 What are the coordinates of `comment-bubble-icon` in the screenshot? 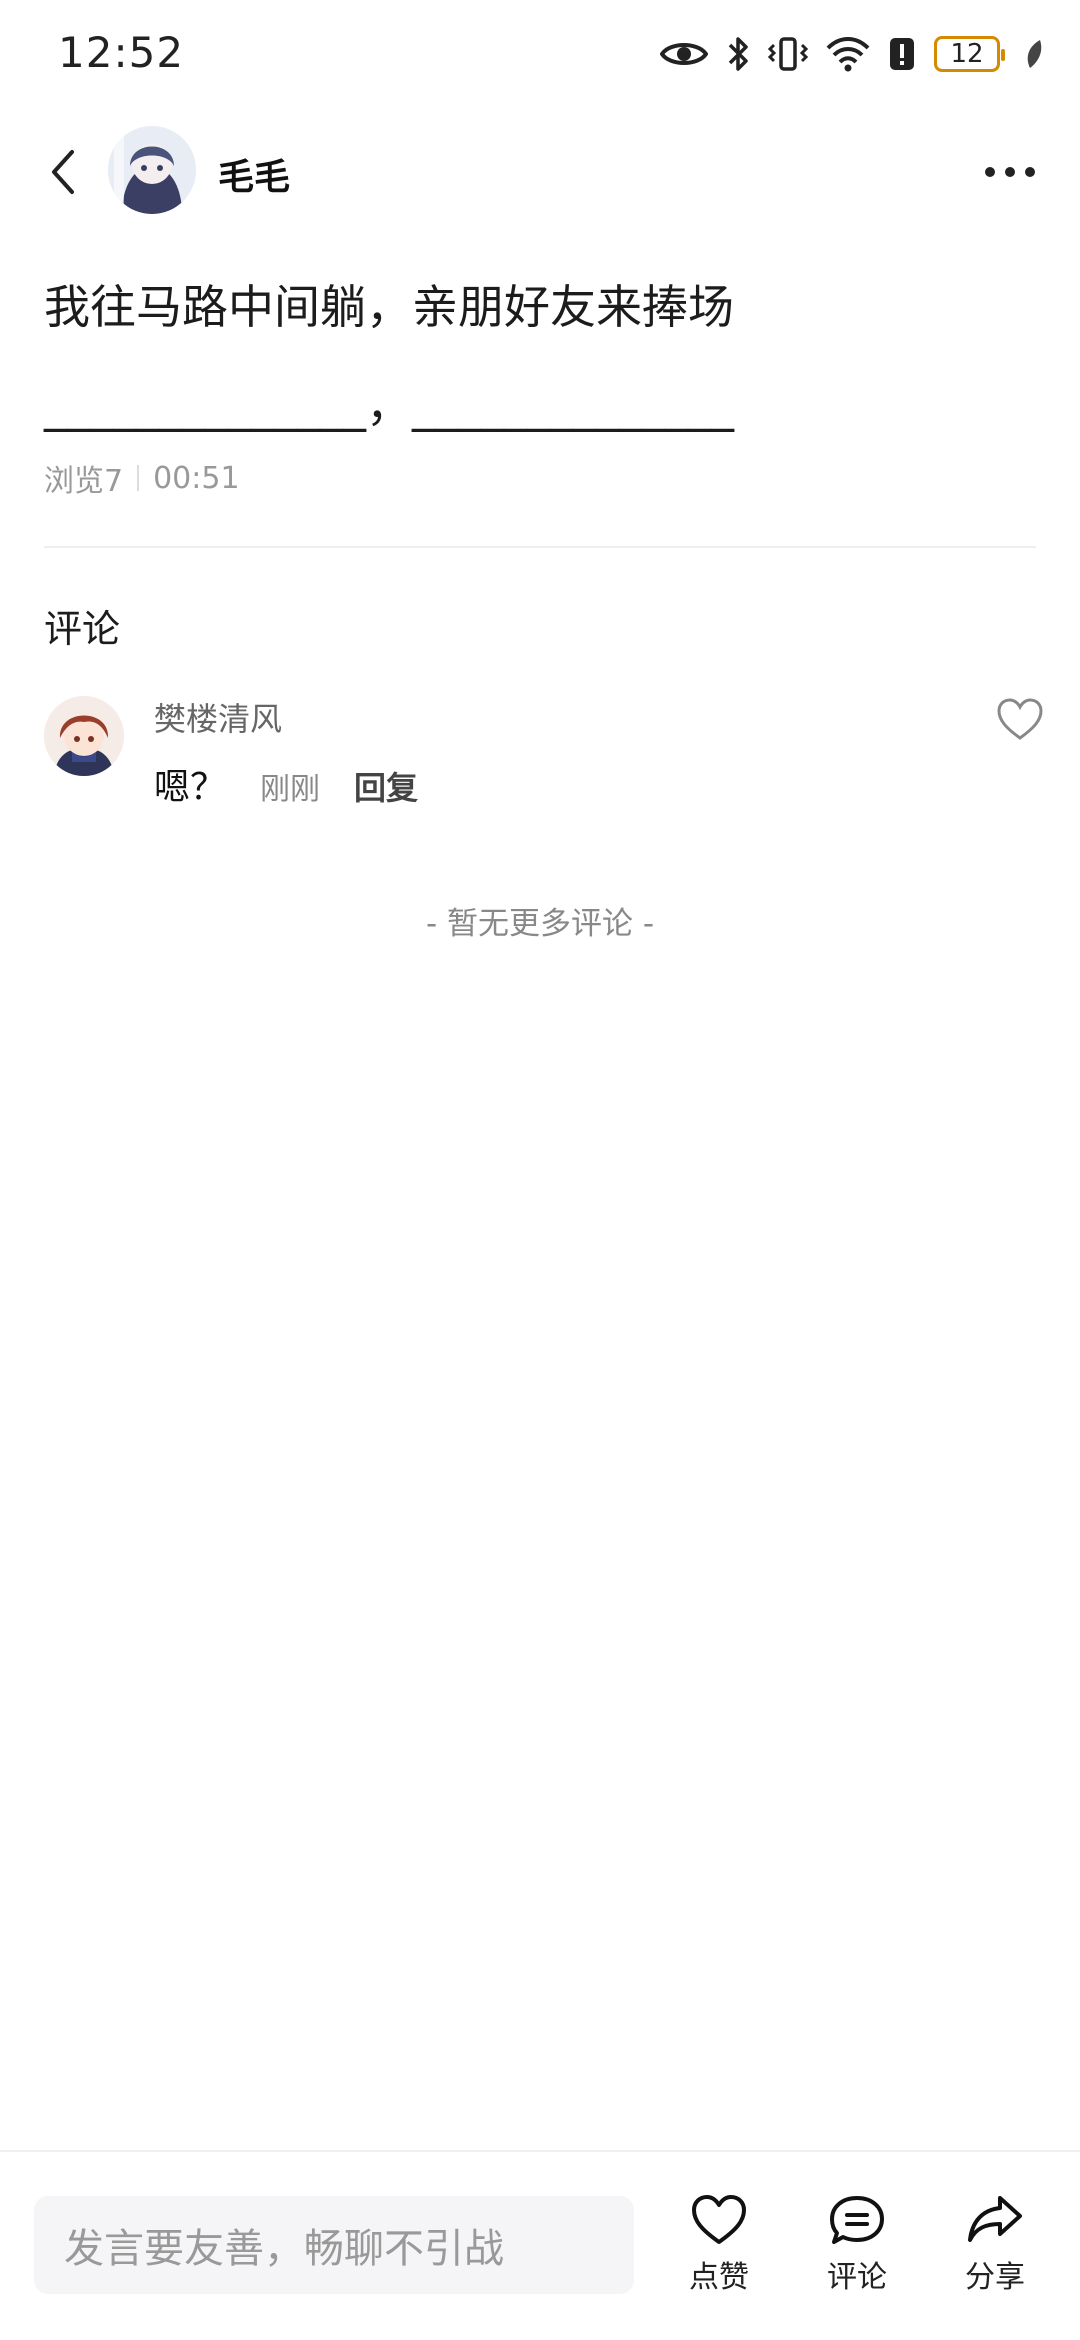 It's located at (857, 2220).